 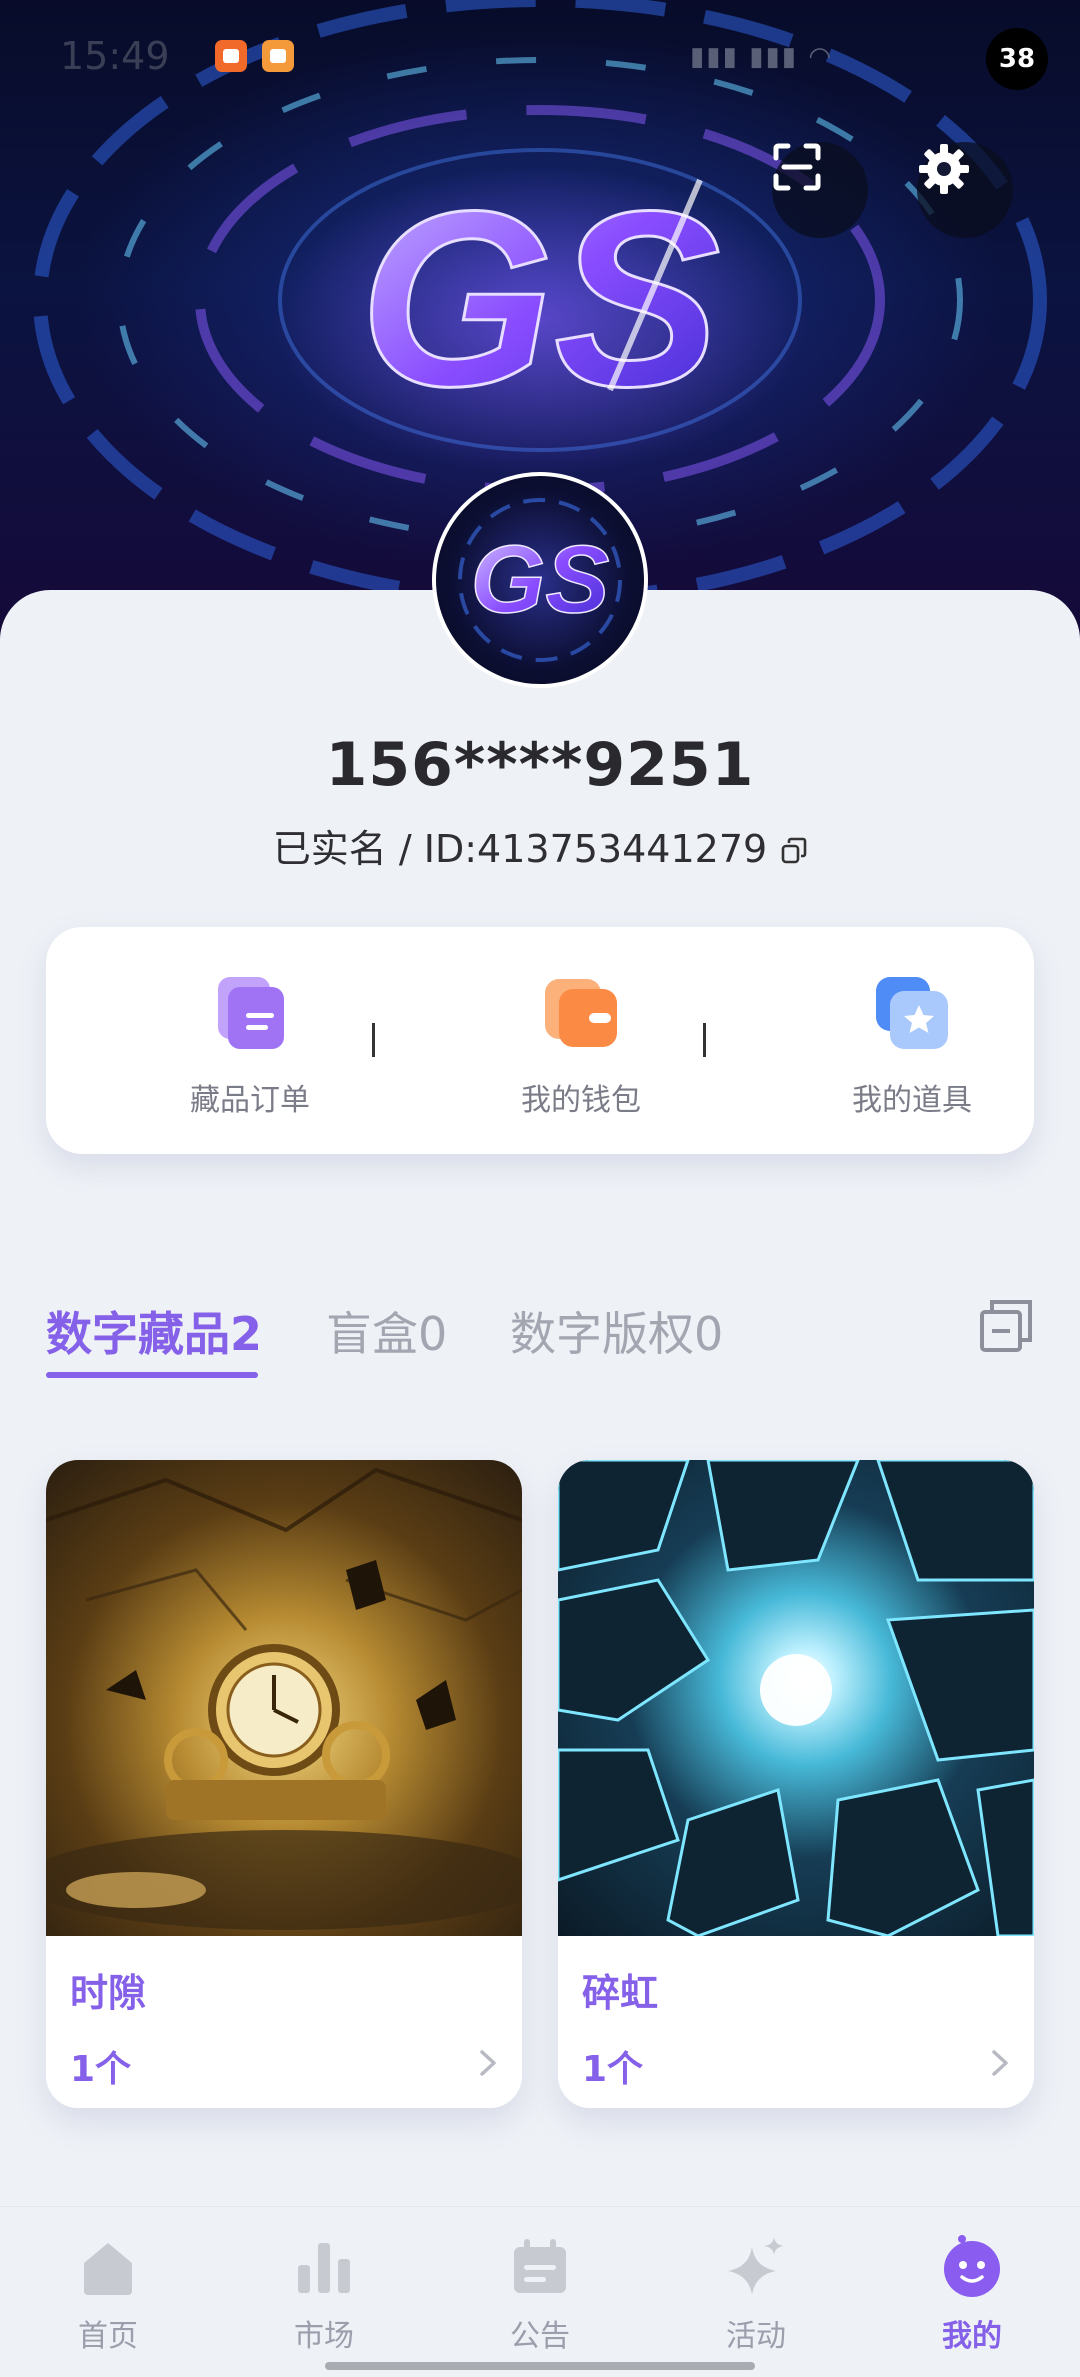 What do you see at coordinates (108, 1993) in the screenshot?
I see `collection-name: 时隙` at bounding box center [108, 1993].